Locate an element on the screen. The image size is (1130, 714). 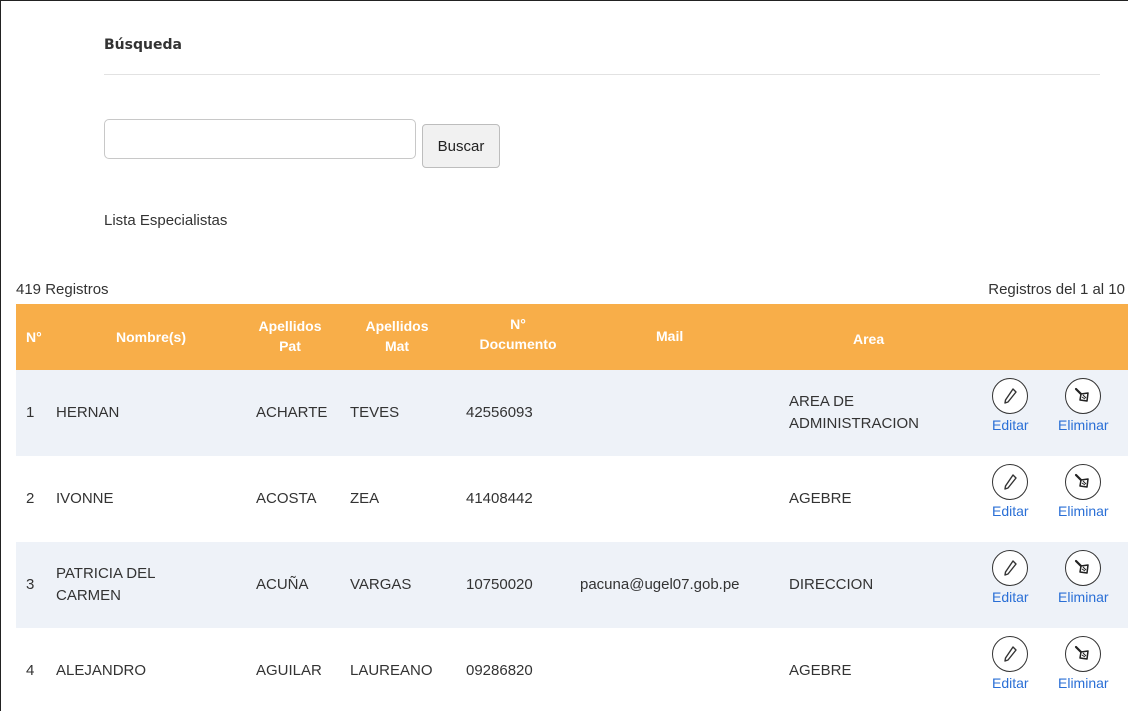
cell-apellido-pat: ACOSTA is located at coordinates (286, 498).